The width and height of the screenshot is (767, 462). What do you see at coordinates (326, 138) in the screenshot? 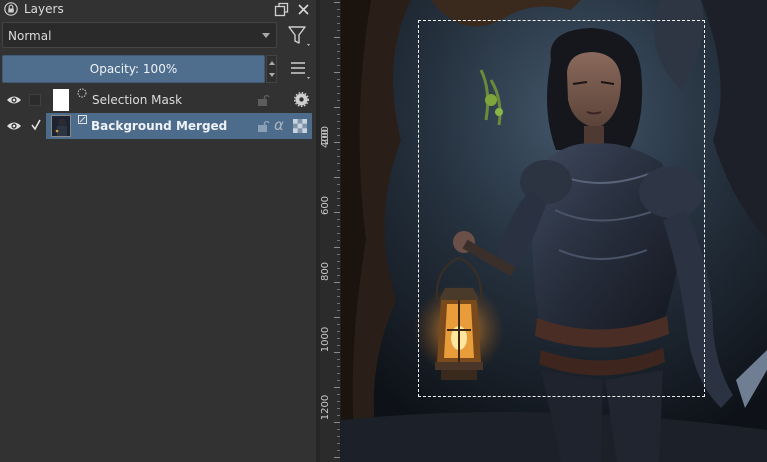
I see `ruler-label: 400` at bounding box center [326, 138].